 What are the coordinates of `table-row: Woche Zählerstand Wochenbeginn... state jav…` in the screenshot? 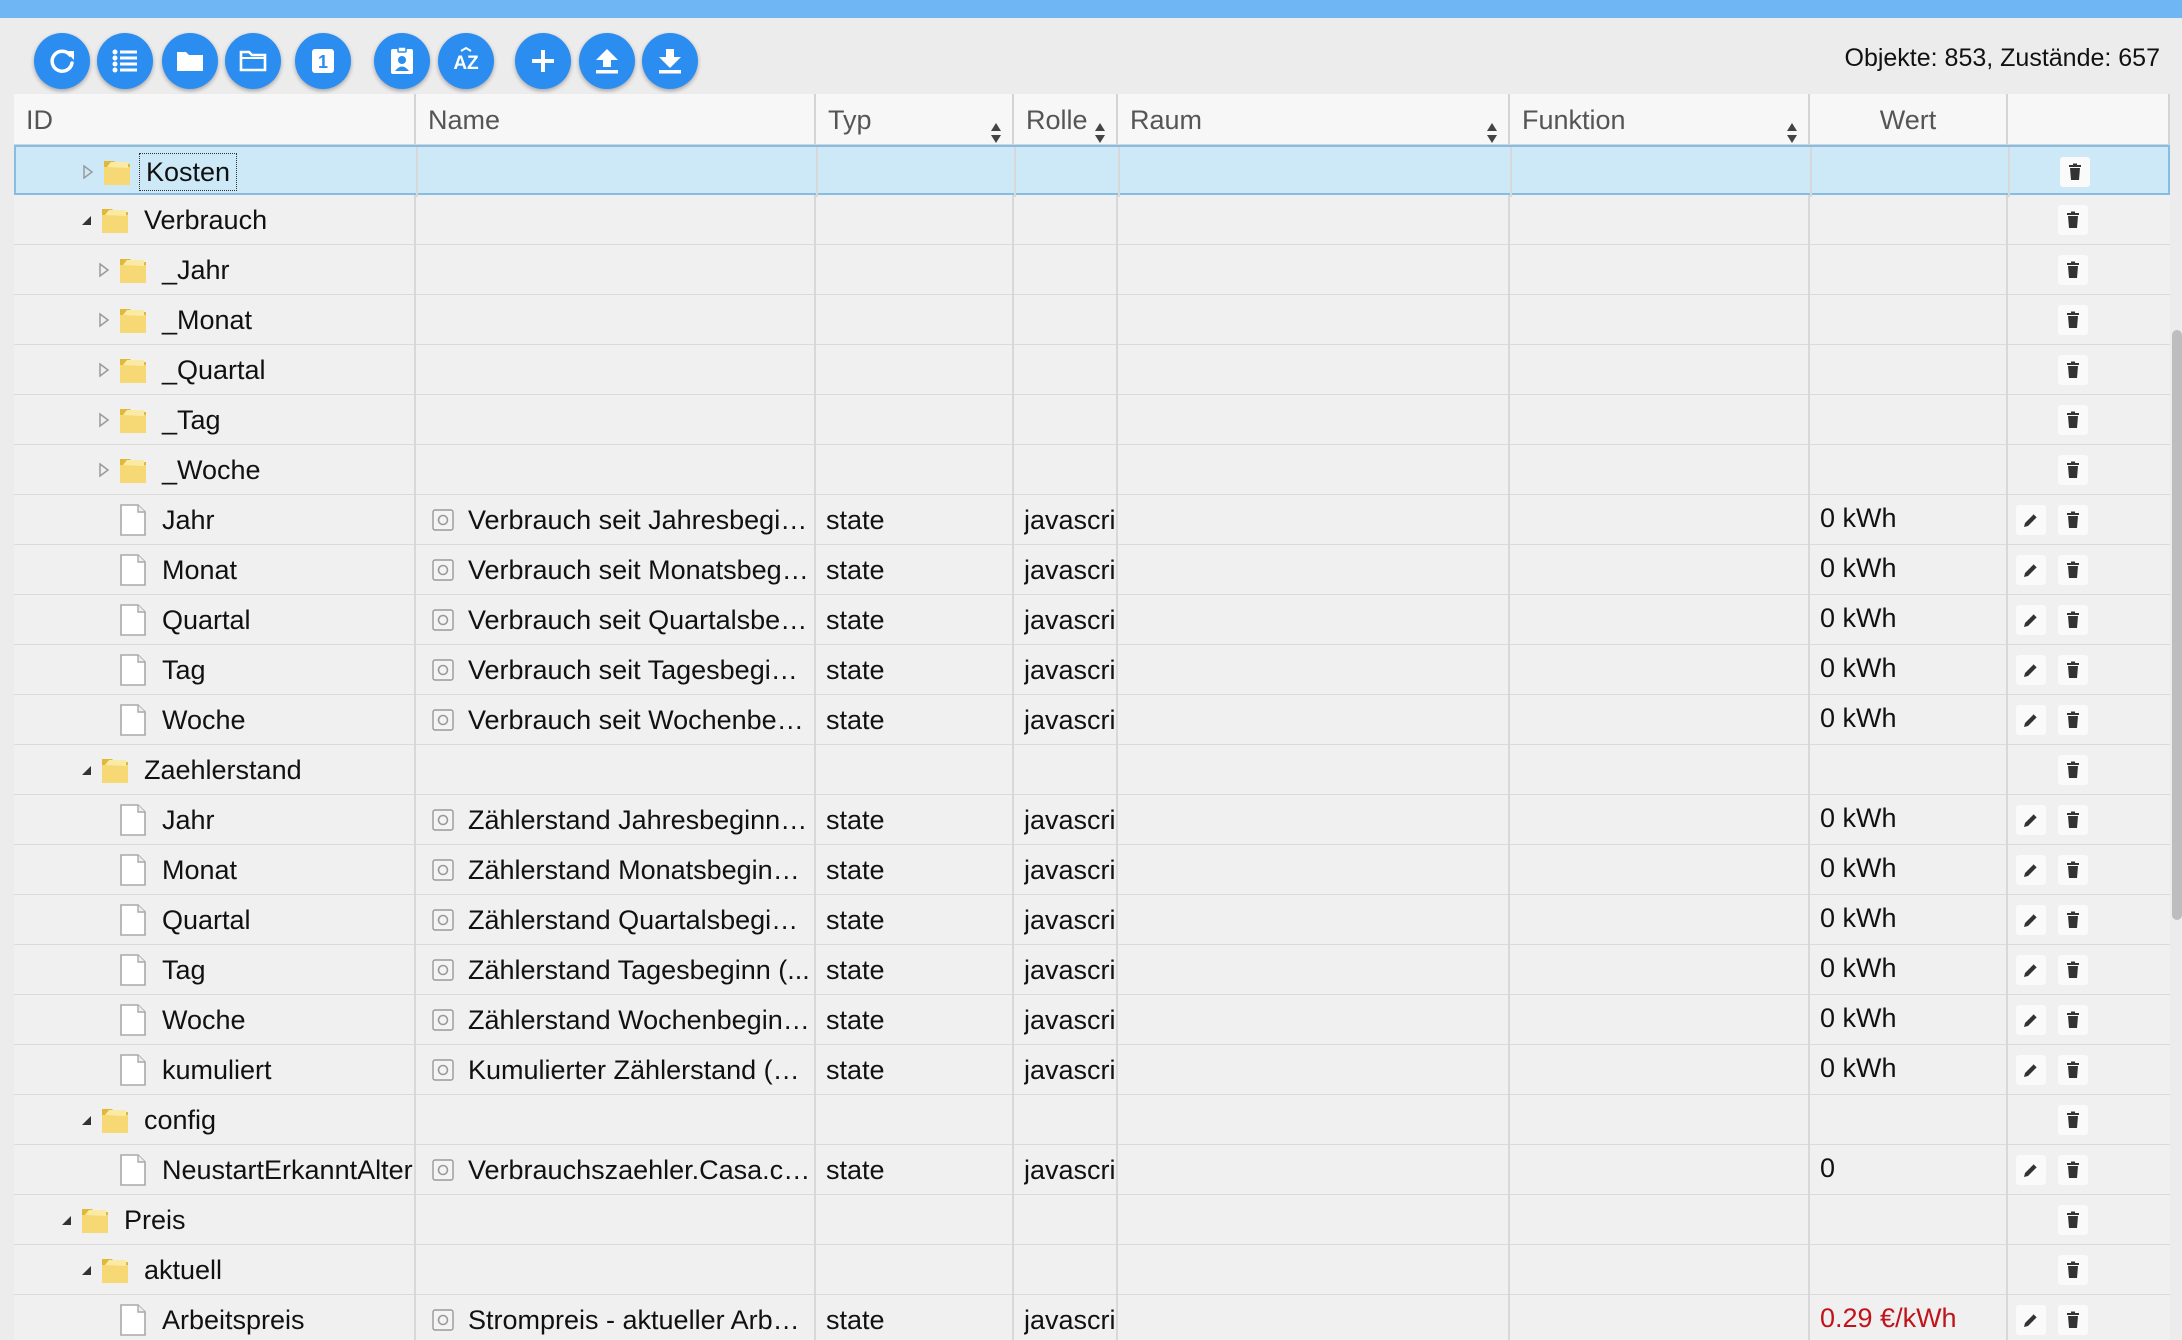 It's located at (1092, 1020).